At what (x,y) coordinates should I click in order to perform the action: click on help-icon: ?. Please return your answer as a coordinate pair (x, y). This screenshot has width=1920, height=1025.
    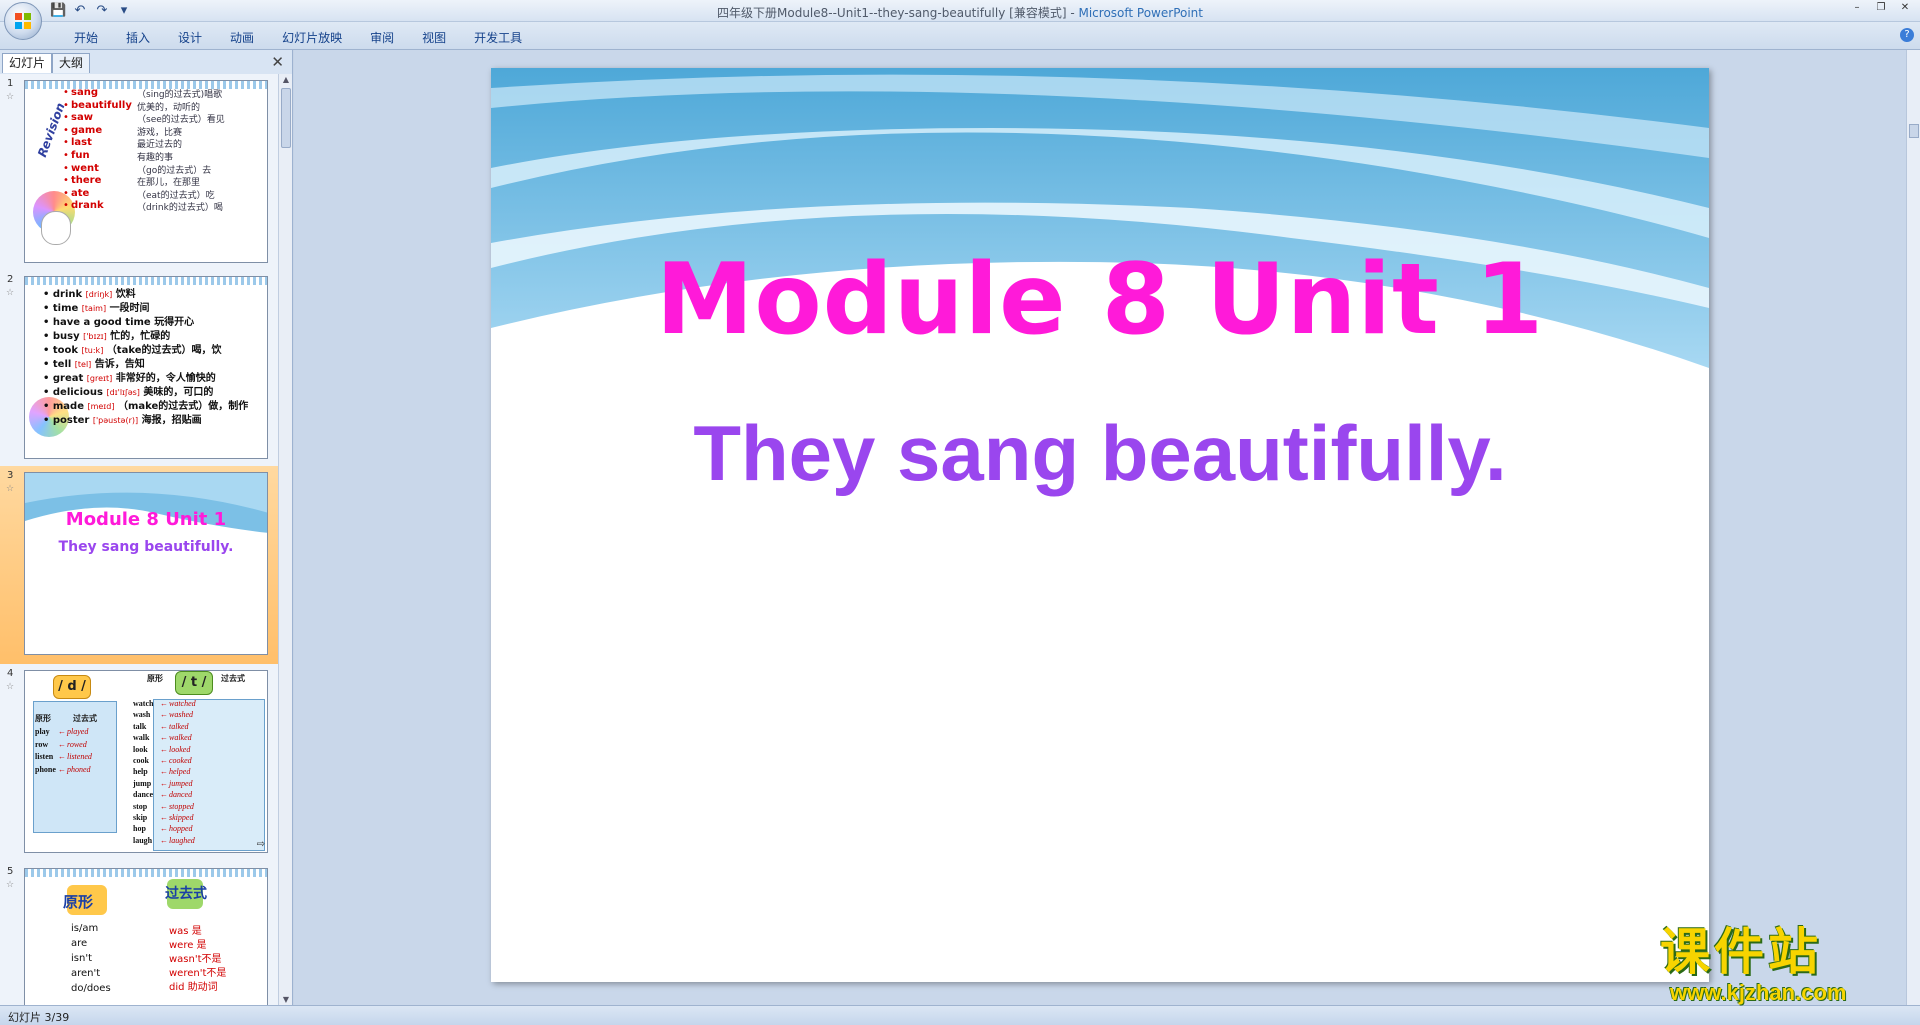
    Looking at the image, I should click on (1907, 35).